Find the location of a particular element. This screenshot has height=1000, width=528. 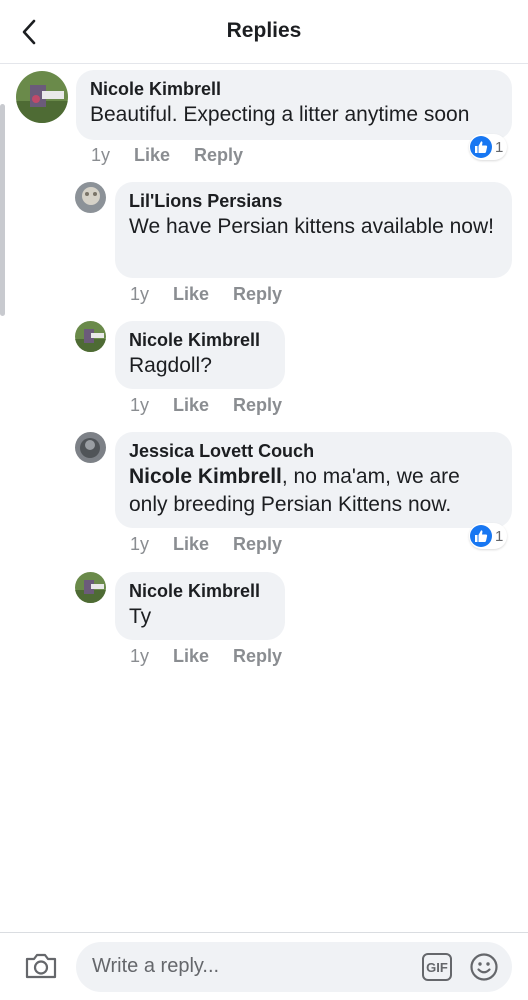

top-bar: Replies is located at coordinates (264, 32).